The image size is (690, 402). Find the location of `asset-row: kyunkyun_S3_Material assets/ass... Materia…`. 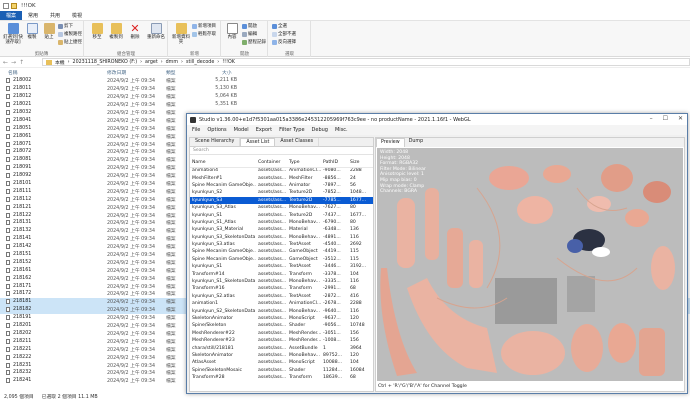

asset-row: kyunkyun_S3_Material assets/ass... Materia… is located at coordinates (281, 229).